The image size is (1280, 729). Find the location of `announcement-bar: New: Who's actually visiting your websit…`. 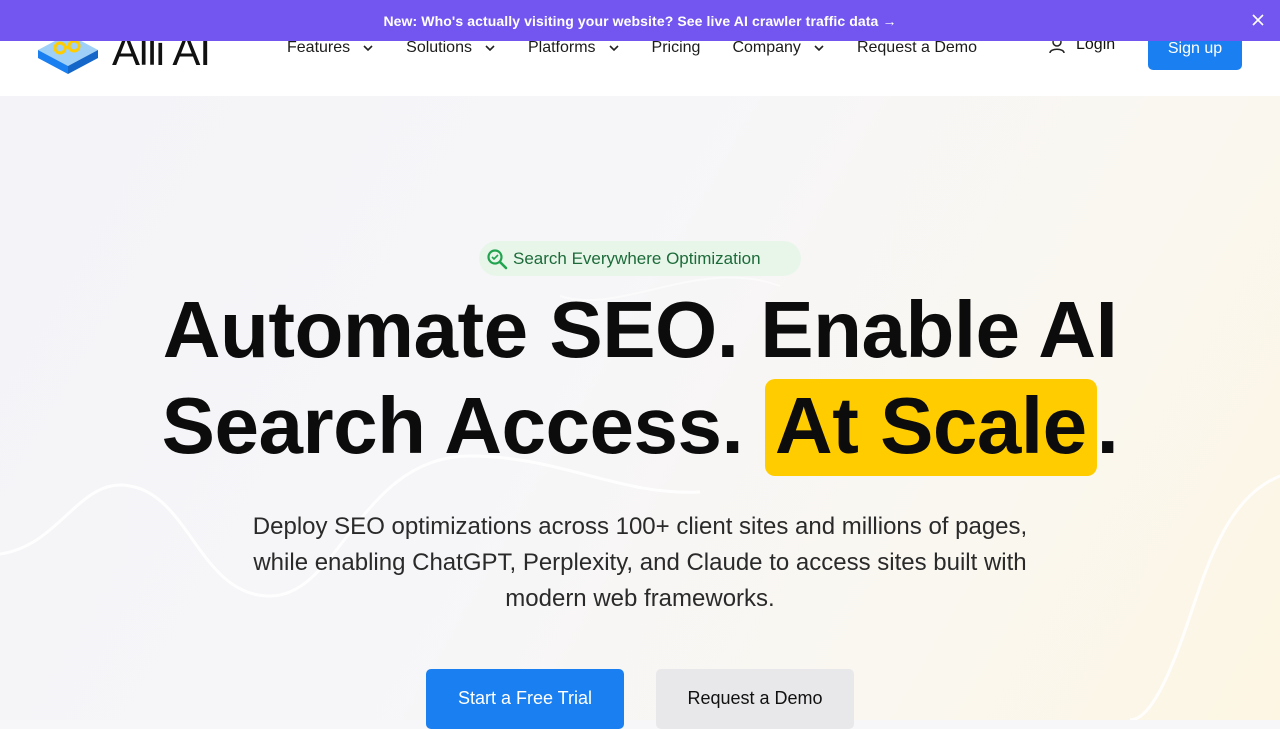

announcement-bar: New: Who's actually visiting your websit… is located at coordinates (640, 20).